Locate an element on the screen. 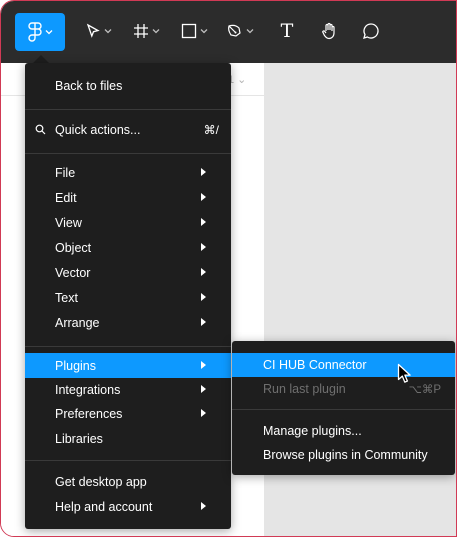  main-menu-button is located at coordinates (40, 32).